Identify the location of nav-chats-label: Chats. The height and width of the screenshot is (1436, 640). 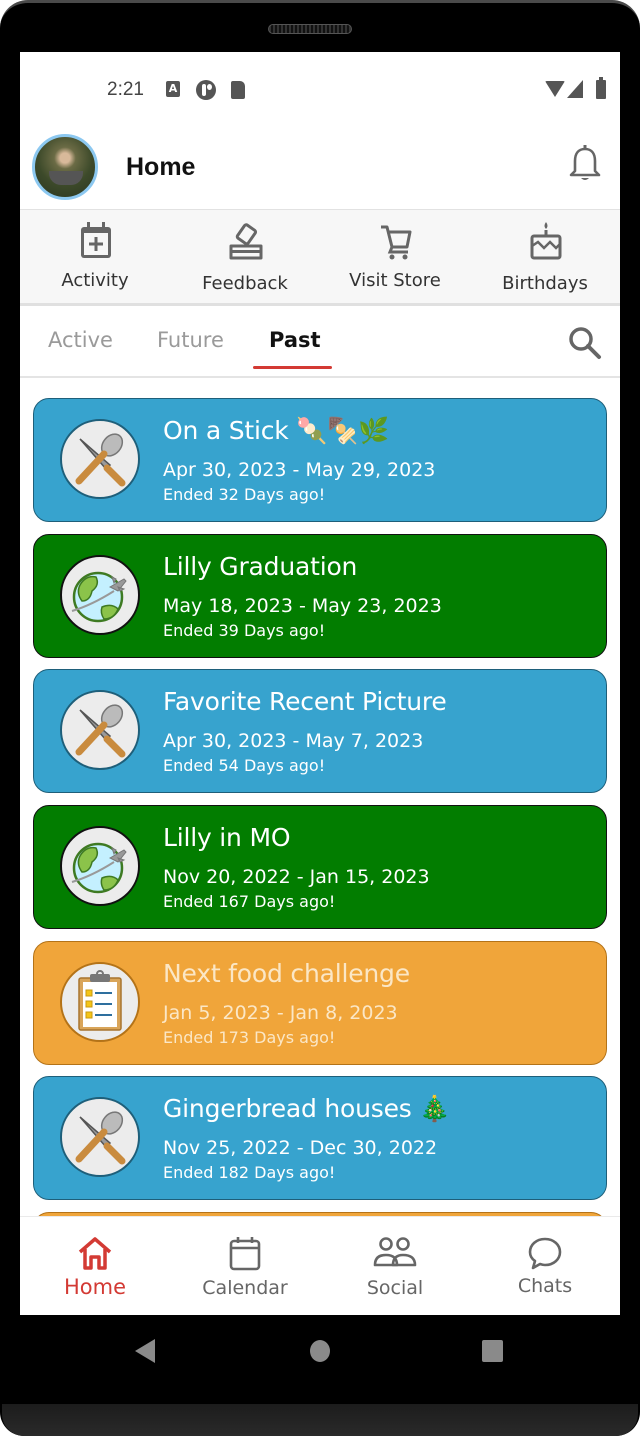
(545, 1286).